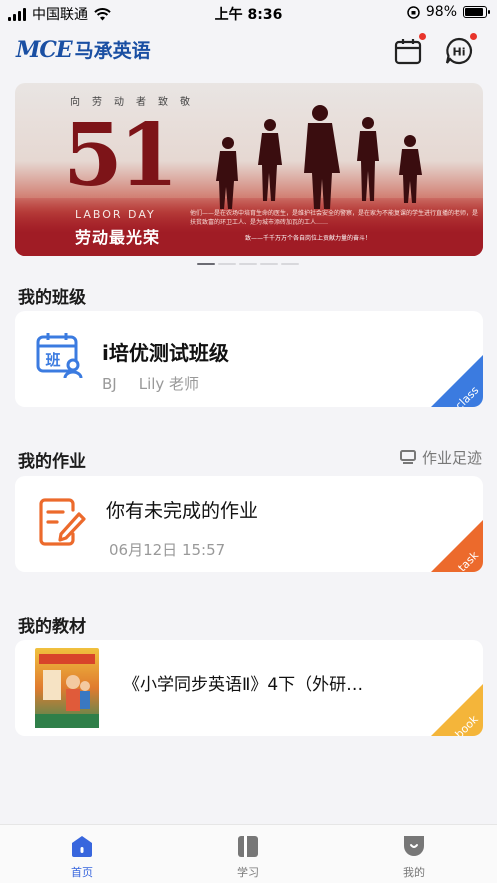 This screenshot has height=883, width=497. Describe the element at coordinates (308, 238) in the screenshot. I see `banner-footer-text: 致——千千万万个各自岗位上贡献力量的奋斗！` at that location.